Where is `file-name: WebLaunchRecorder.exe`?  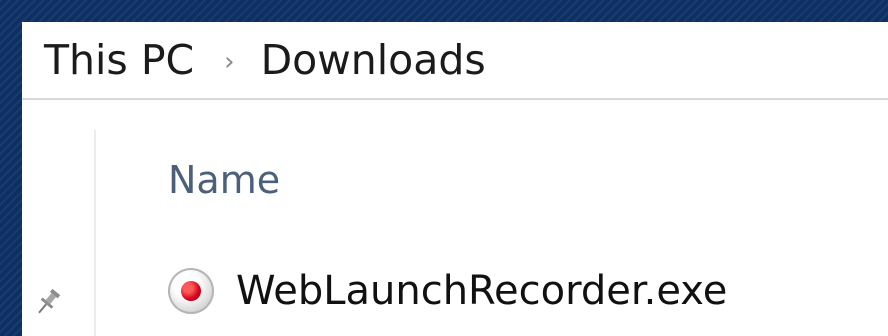 file-name: WebLaunchRecorder.exe is located at coordinates (482, 291).